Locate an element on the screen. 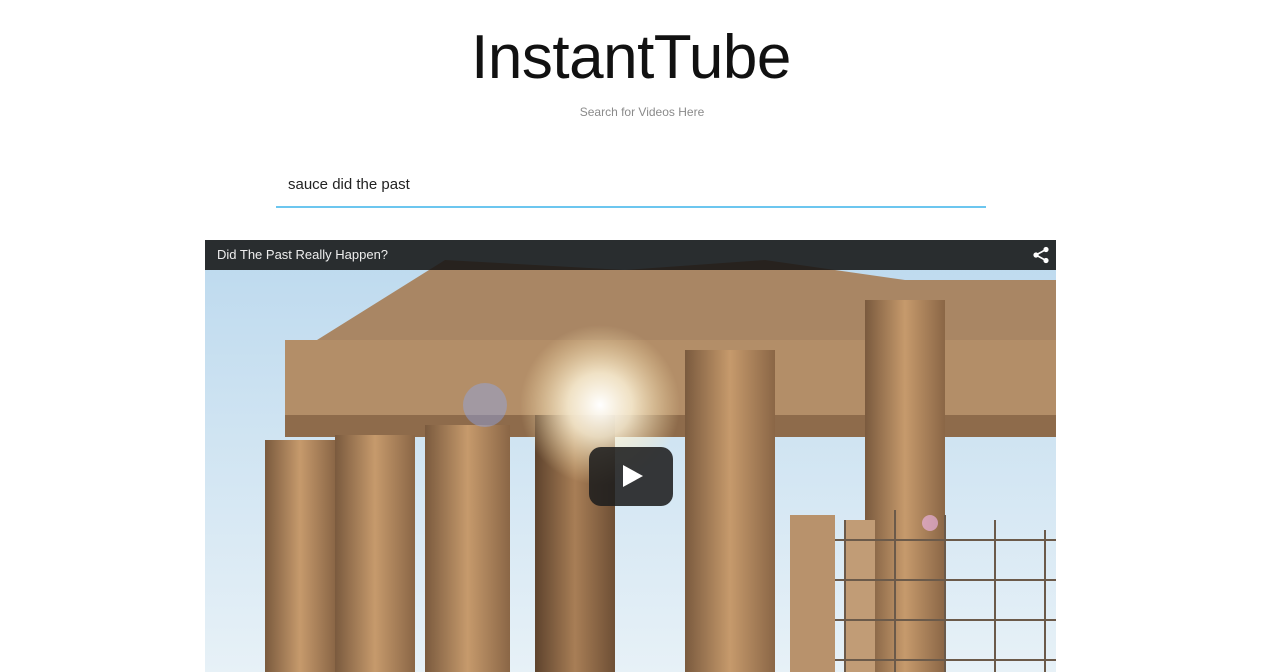 Image resolution: width=1270 pixels, height=672 pixels. play-button-icon is located at coordinates (633, 476).